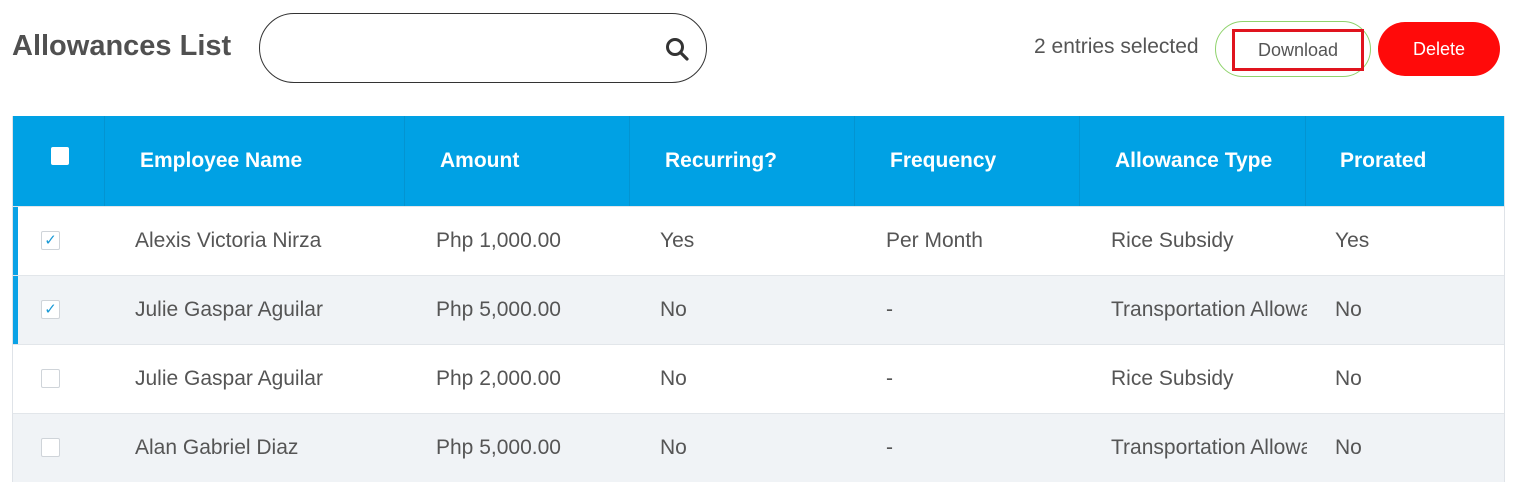  I want to click on delete-button: Delete, so click(1439, 49).